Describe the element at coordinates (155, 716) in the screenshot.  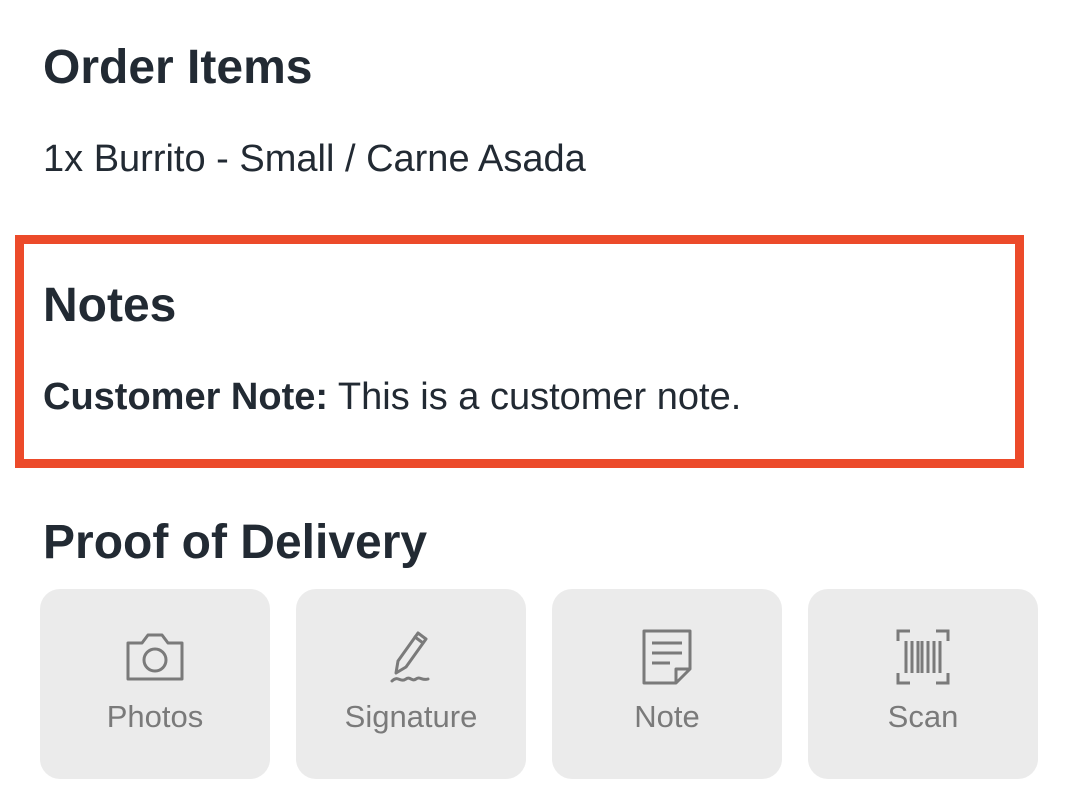
I see `photos-label: Photos` at that location.